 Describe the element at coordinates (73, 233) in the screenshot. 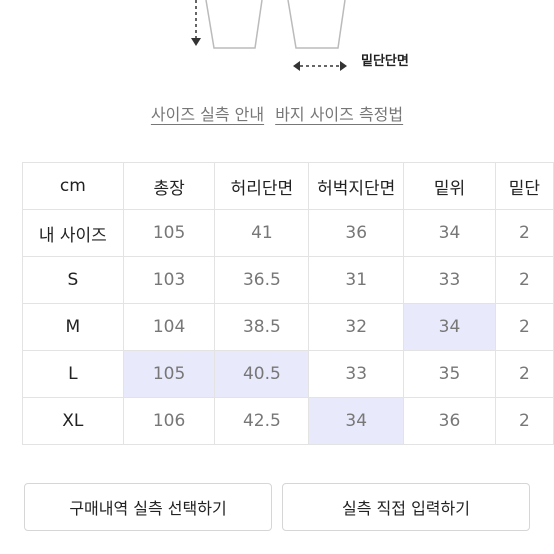

I see `row-label: 내 사이즈` at that location.